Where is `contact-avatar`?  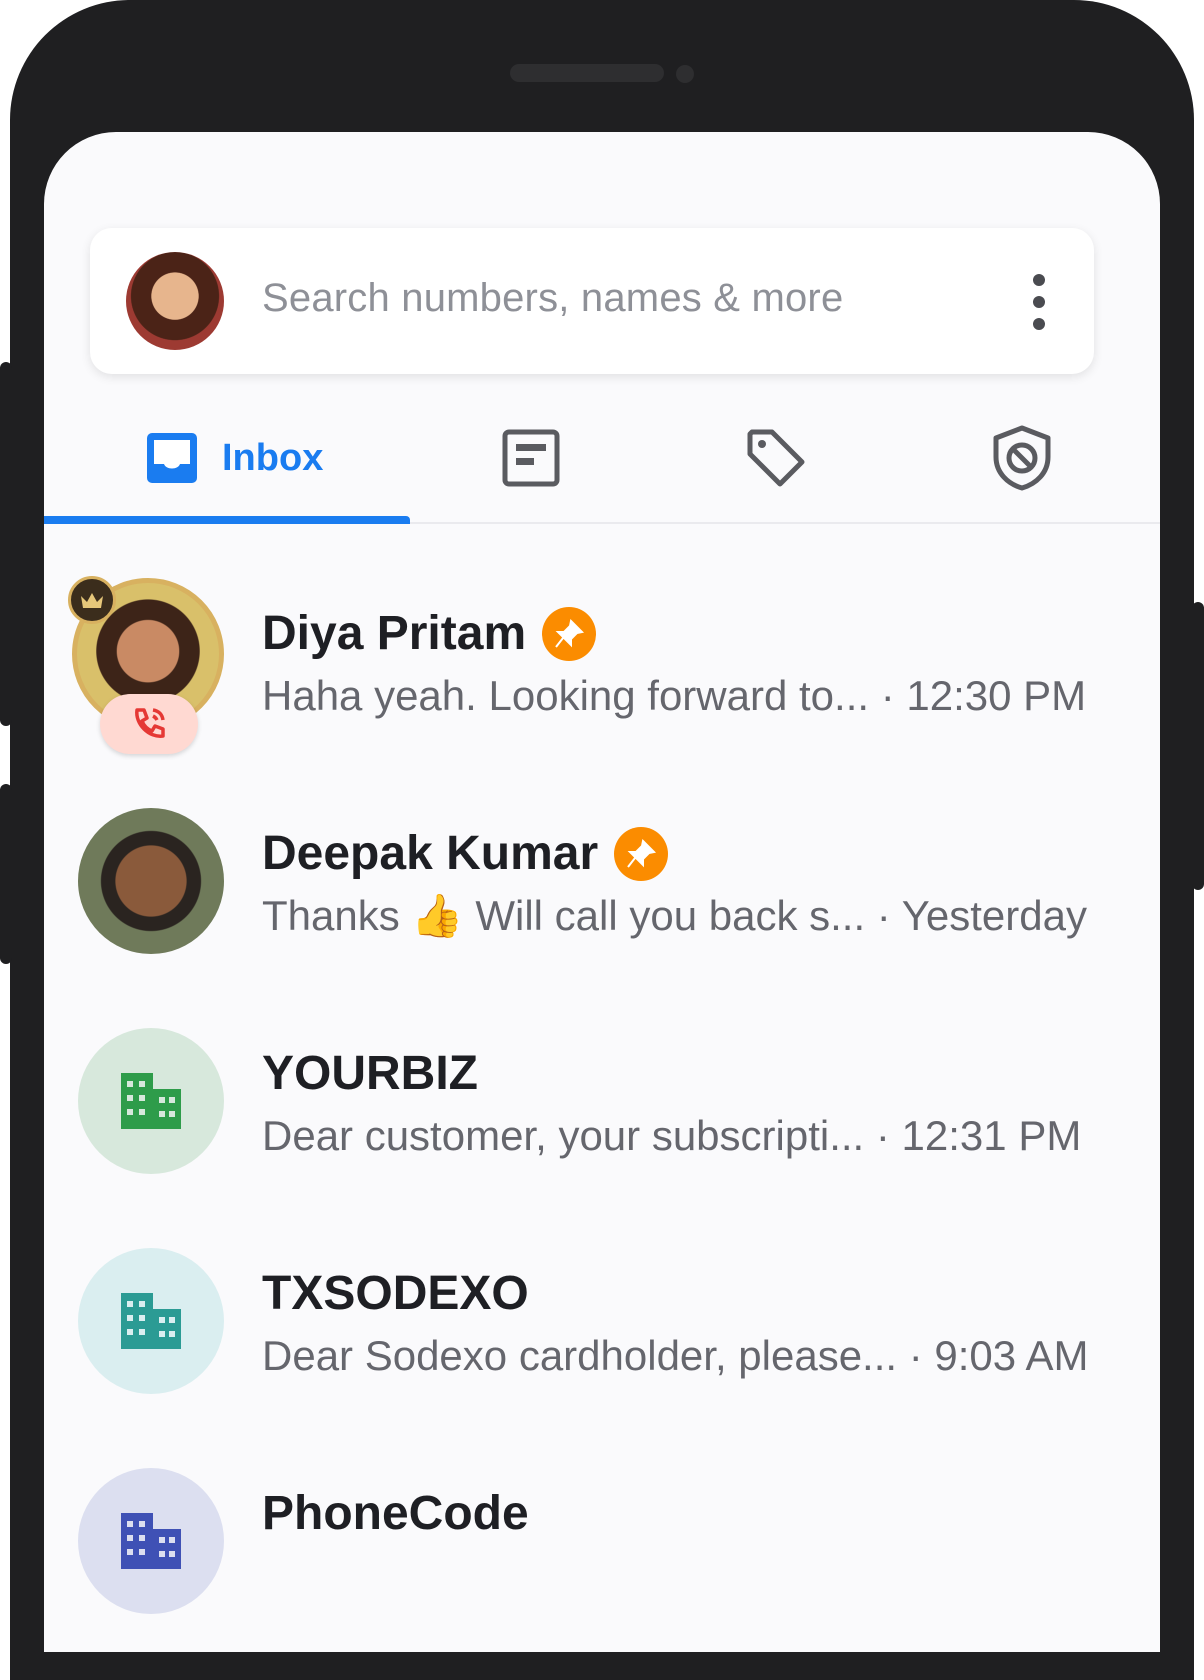 contact-avatar is located at coordinates (151, 881).